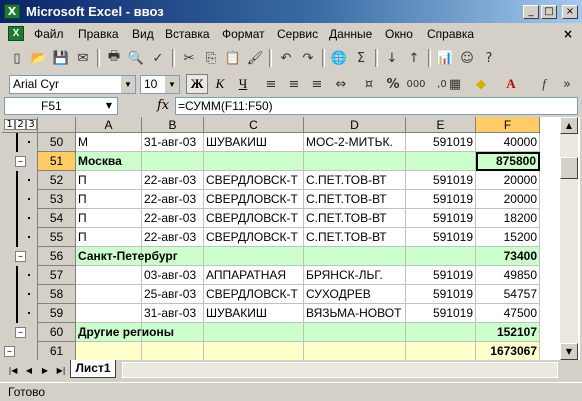 This screenshot has height=401, width=582. What do you see at coordinates (567, 84) in the screenshot?
I see `toolbar-options-icon: »` at bounding box center [567, 84].